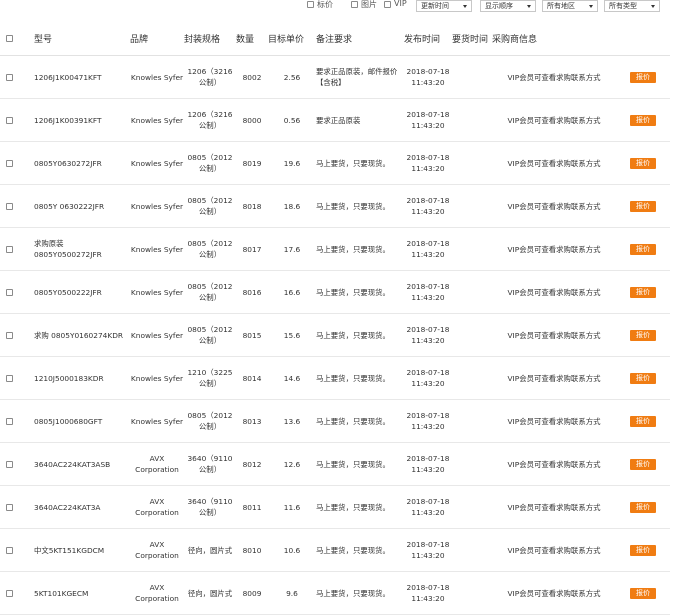 Image resolution: width=674 pixels, height=615 pixels. Describe the element at coordinates (82, 421) in the screenshot. I see `model-cell: 0805J1000680GFT` at that location.